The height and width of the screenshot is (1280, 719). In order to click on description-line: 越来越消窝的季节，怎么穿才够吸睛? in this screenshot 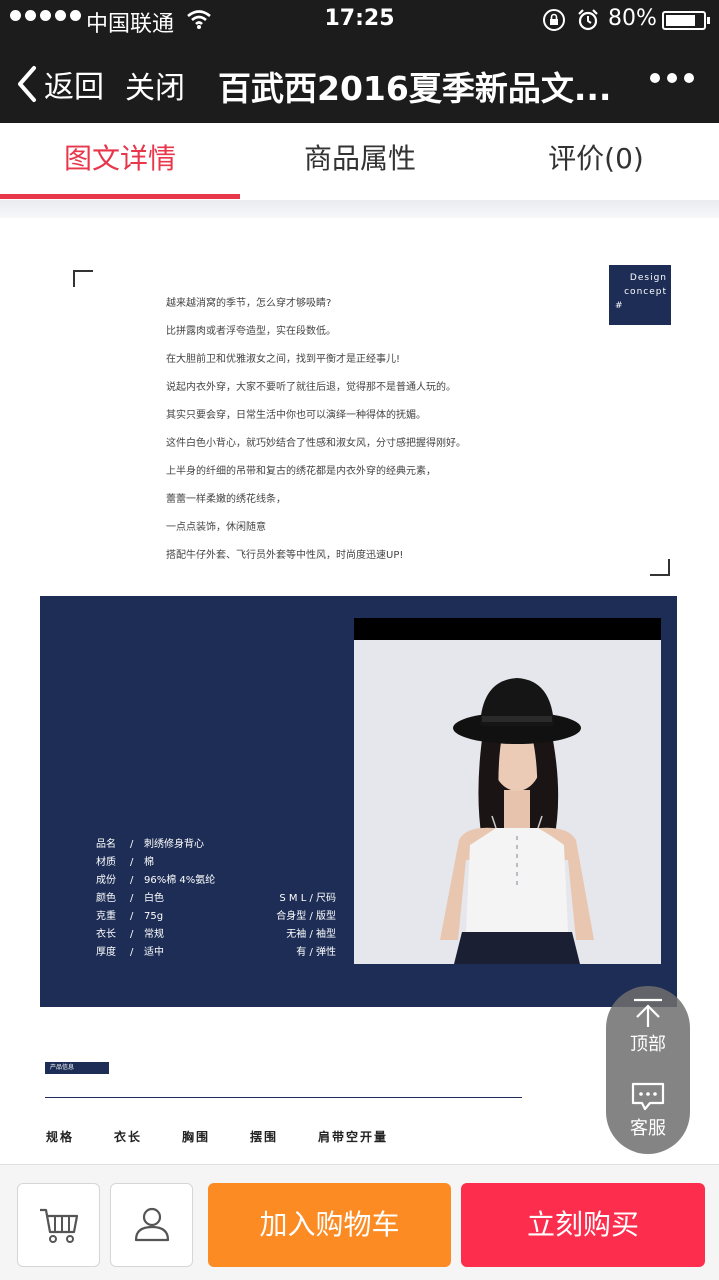, I will do `click(249, 303)`.